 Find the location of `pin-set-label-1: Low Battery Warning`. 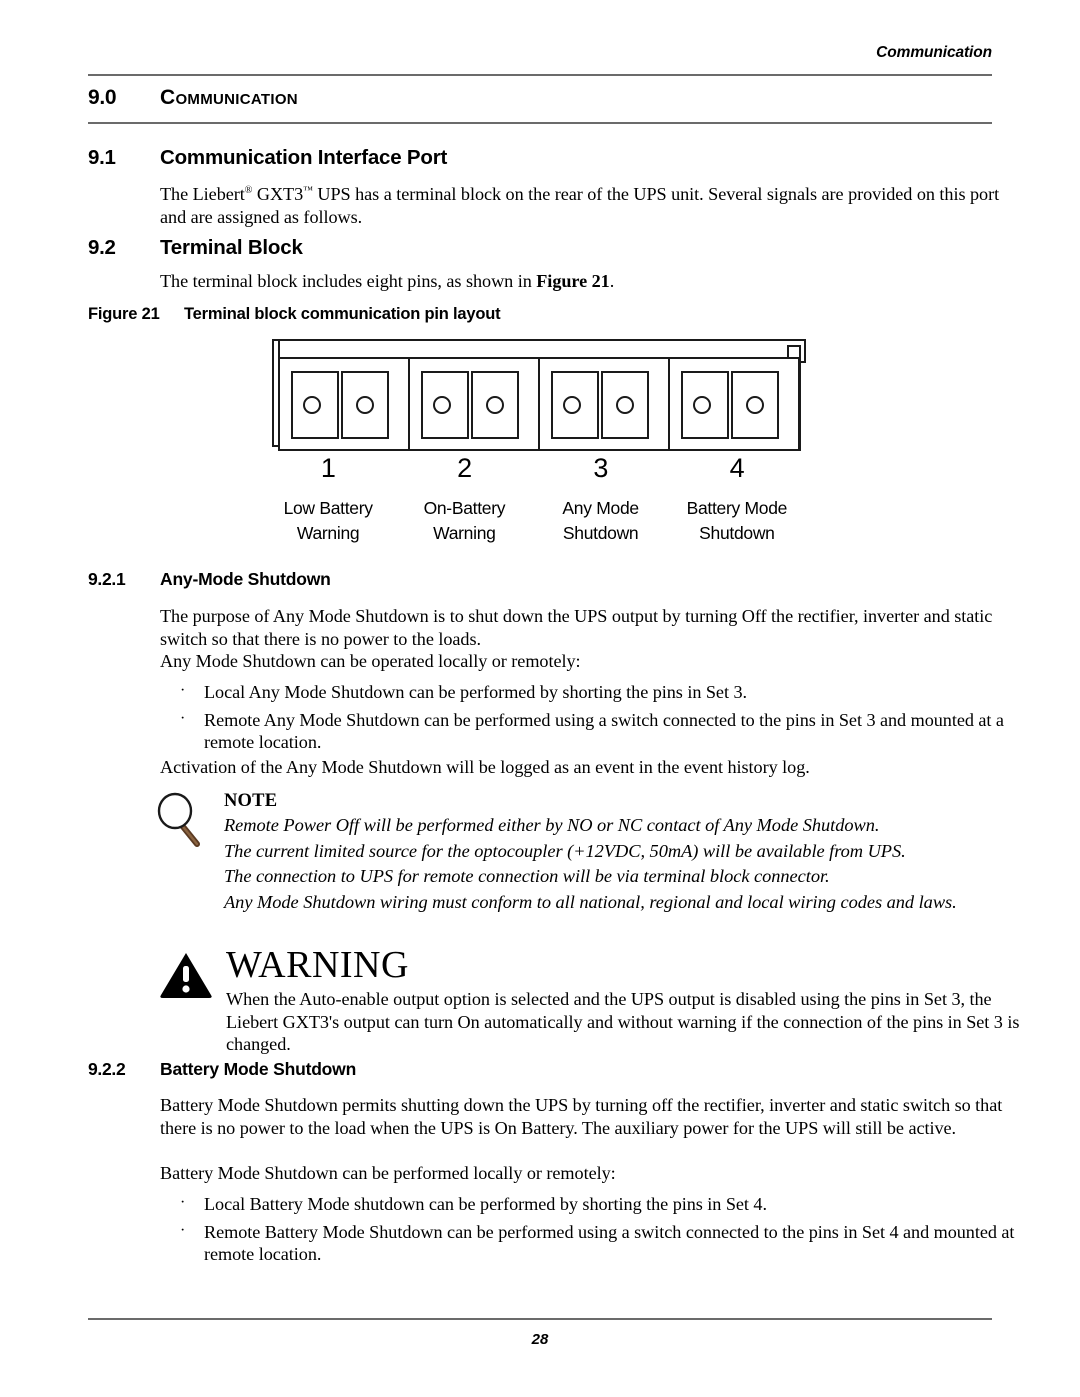

pin-set-label-1: Low Battery Warning is located at coordinates (328, 521).